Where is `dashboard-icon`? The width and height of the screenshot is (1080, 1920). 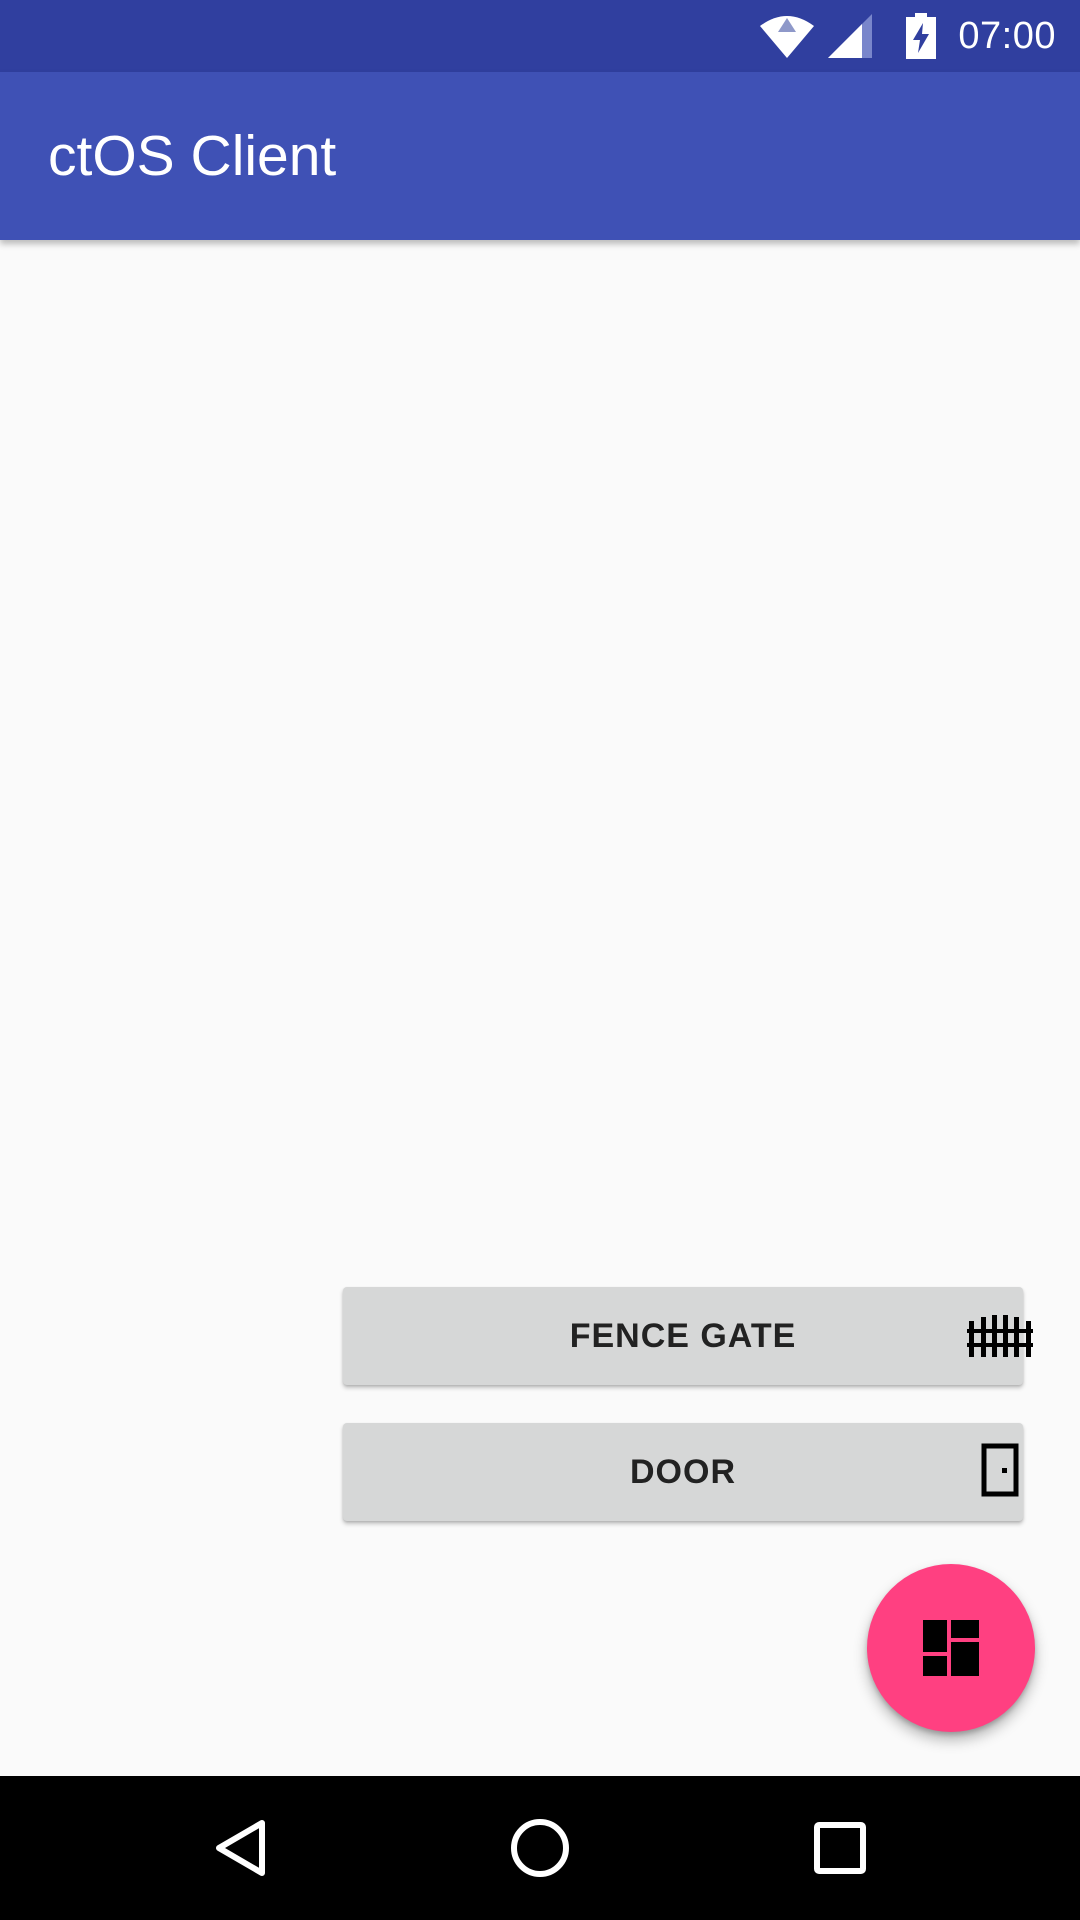
dashboard-icon is located at coordinates (951, 1648).